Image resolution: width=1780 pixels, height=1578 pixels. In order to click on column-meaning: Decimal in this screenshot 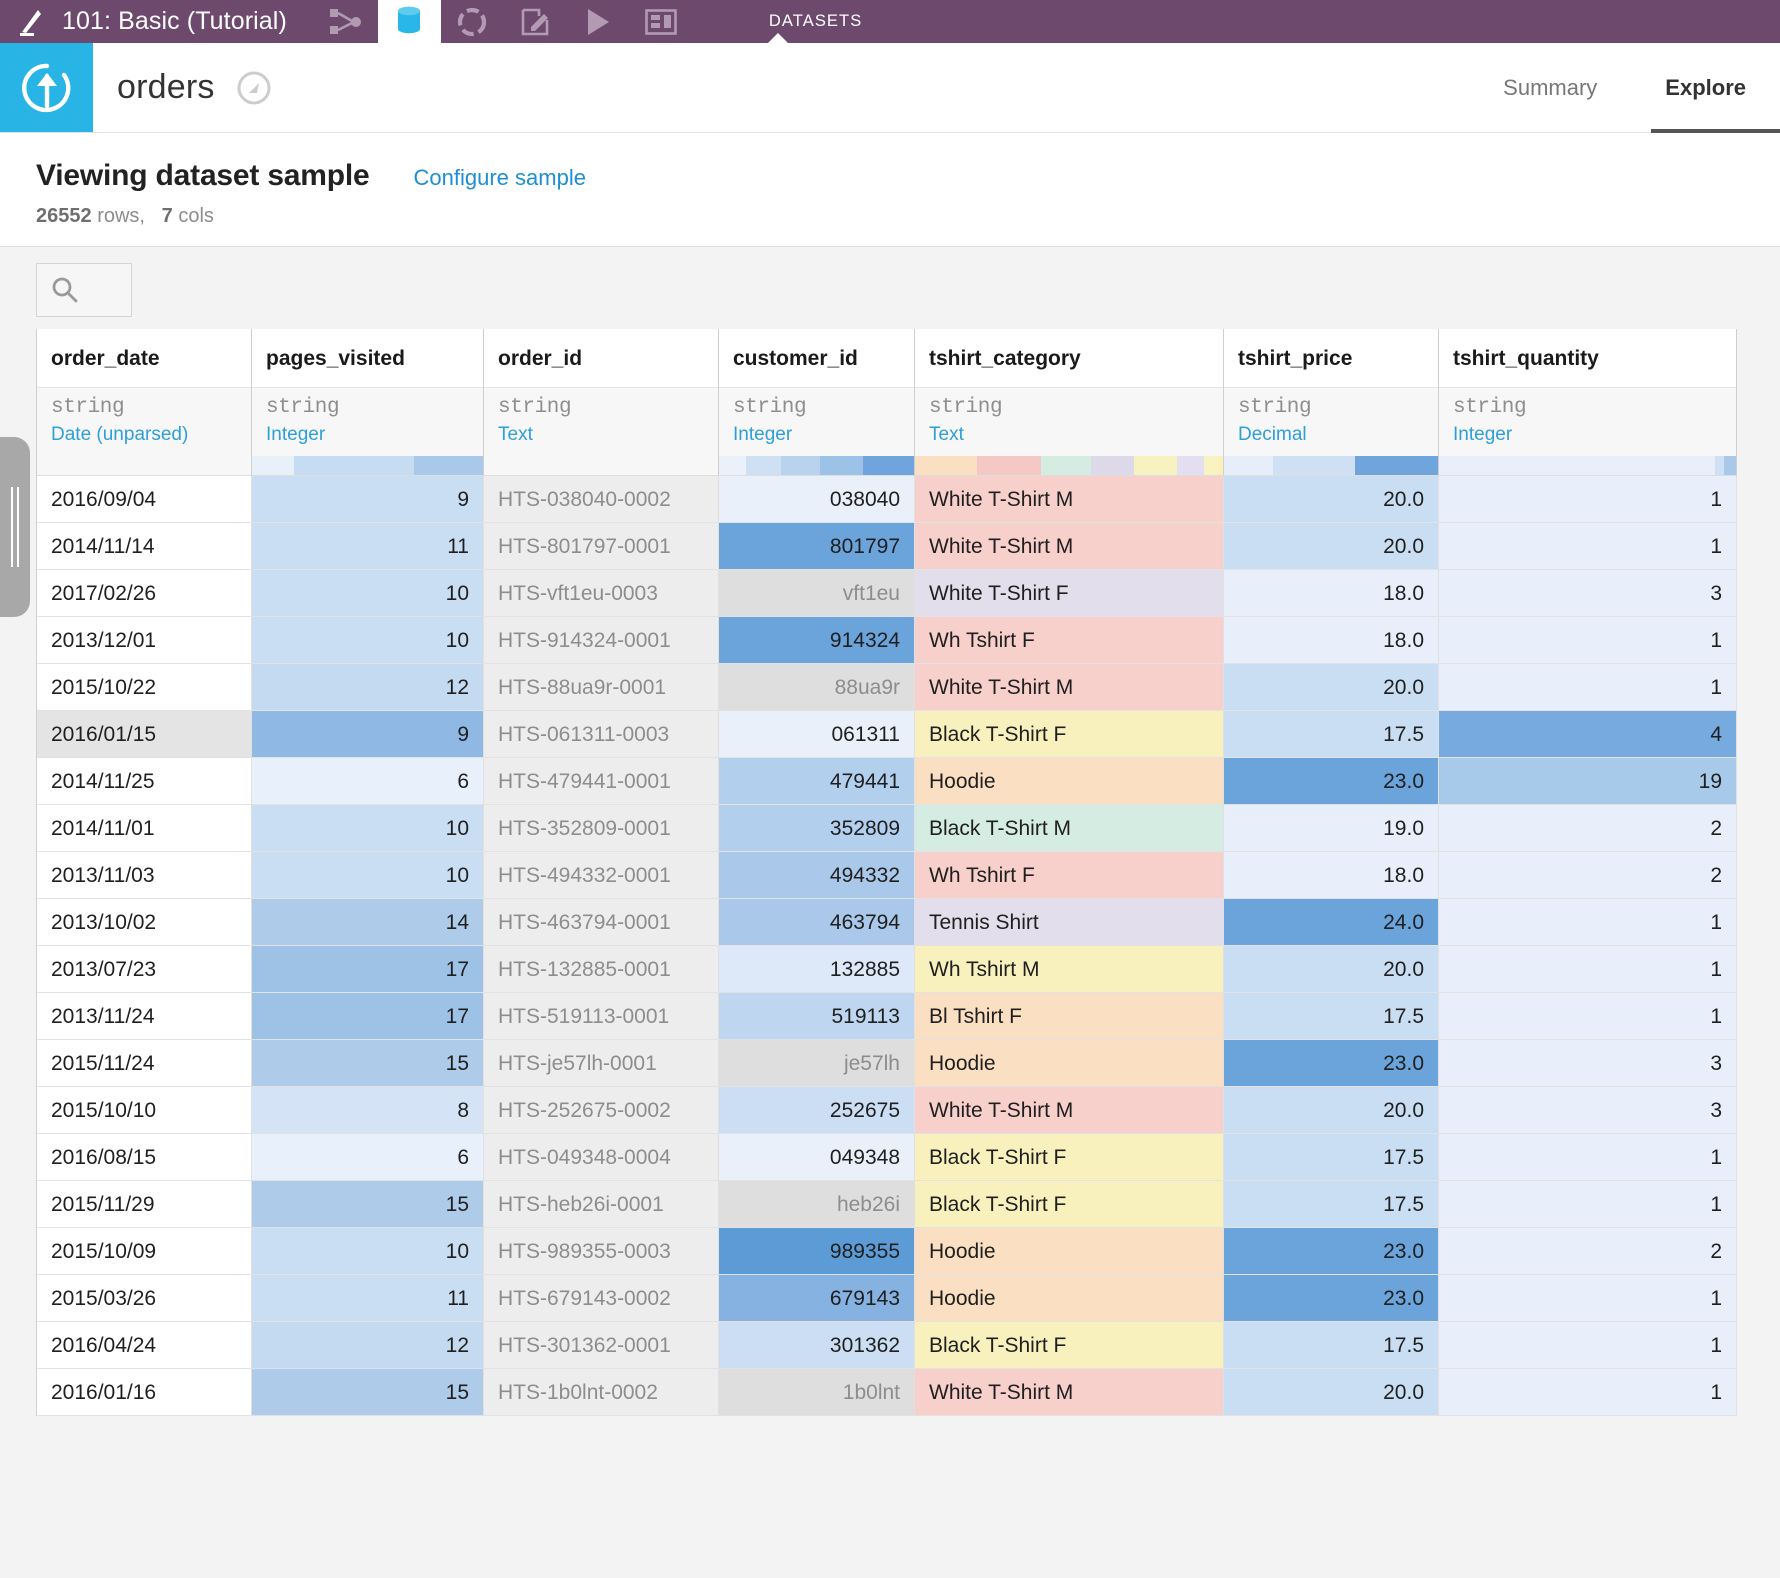, I will do `click(1338, 435)`.